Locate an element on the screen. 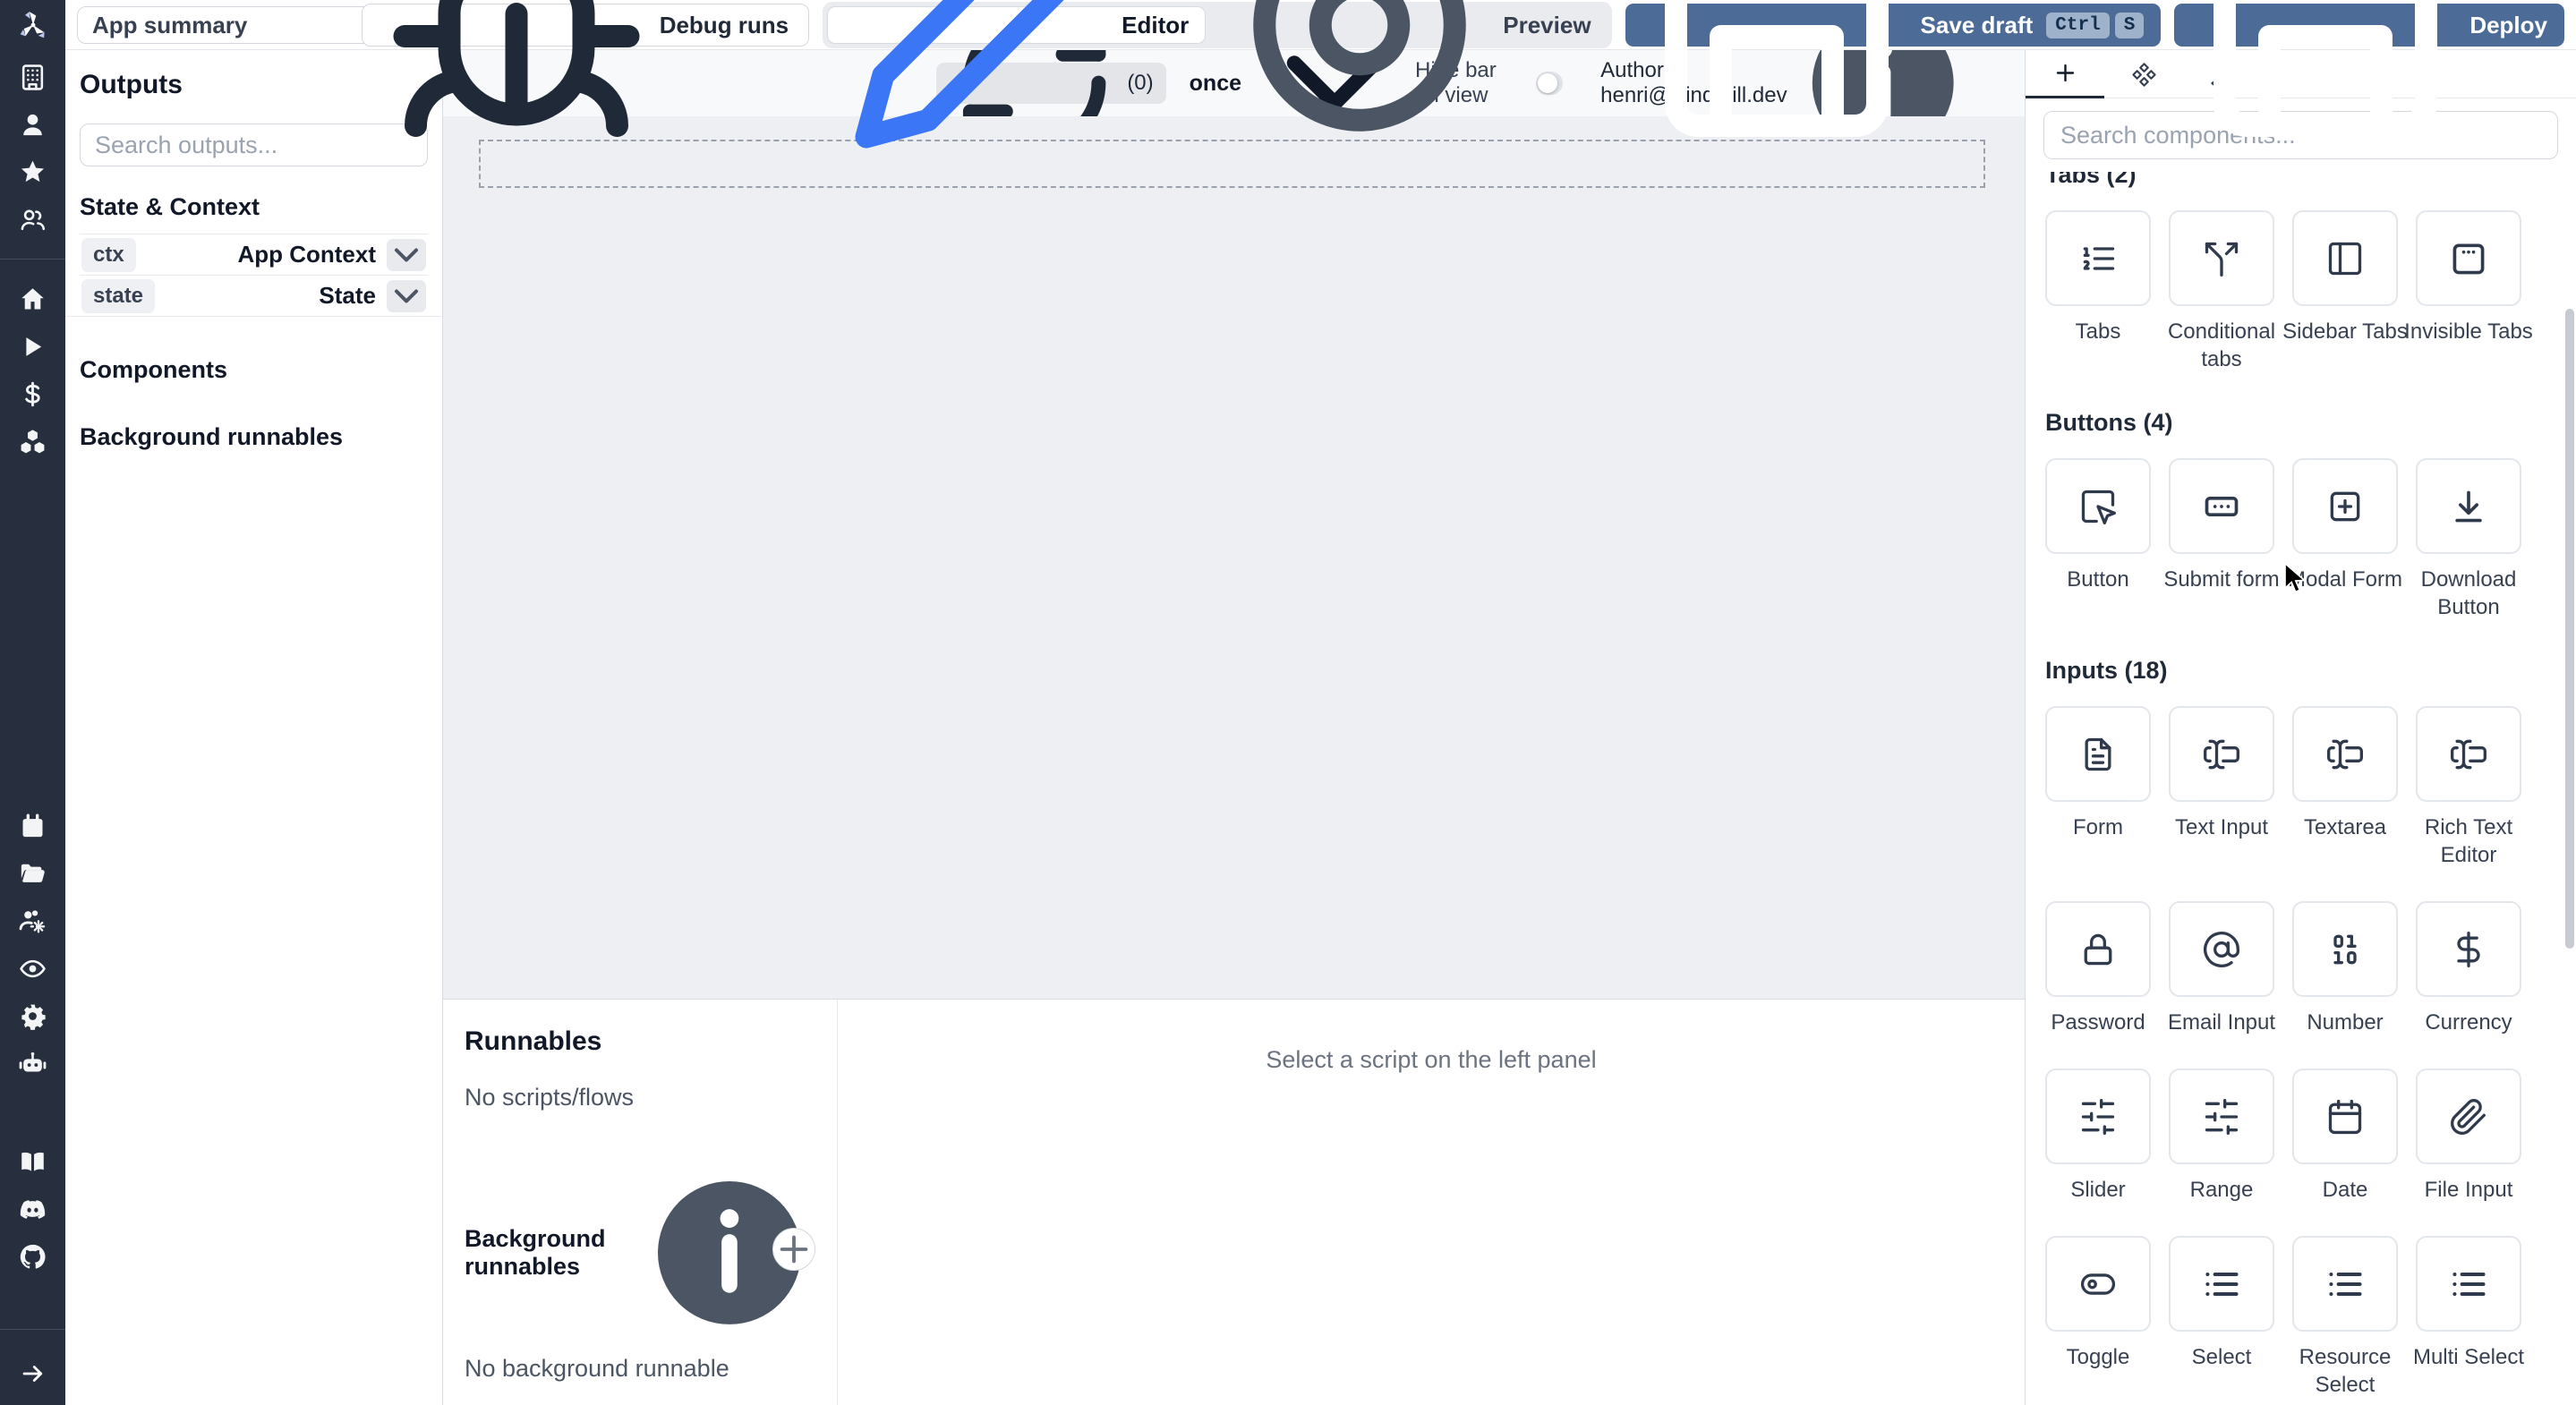  component-label: Form is located at coordinates (2098, 827).